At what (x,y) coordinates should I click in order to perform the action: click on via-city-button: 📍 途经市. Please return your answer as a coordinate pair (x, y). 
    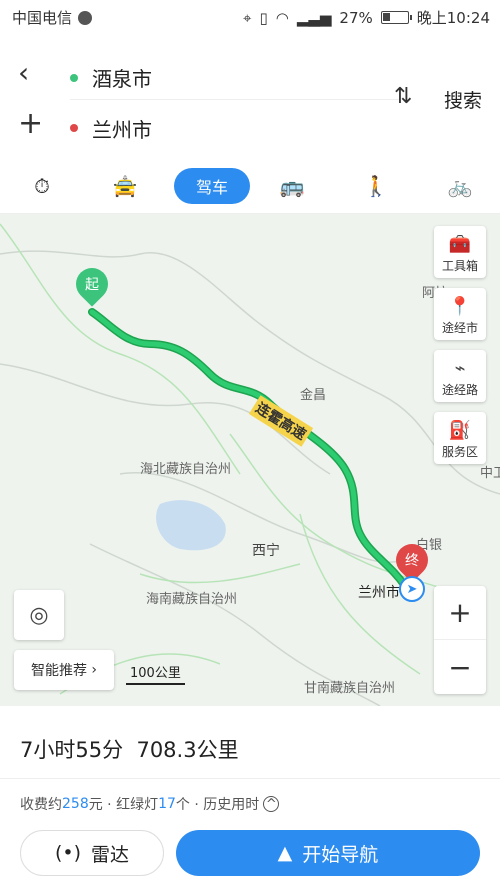
    Looking at the image, I should click on (460, 314).